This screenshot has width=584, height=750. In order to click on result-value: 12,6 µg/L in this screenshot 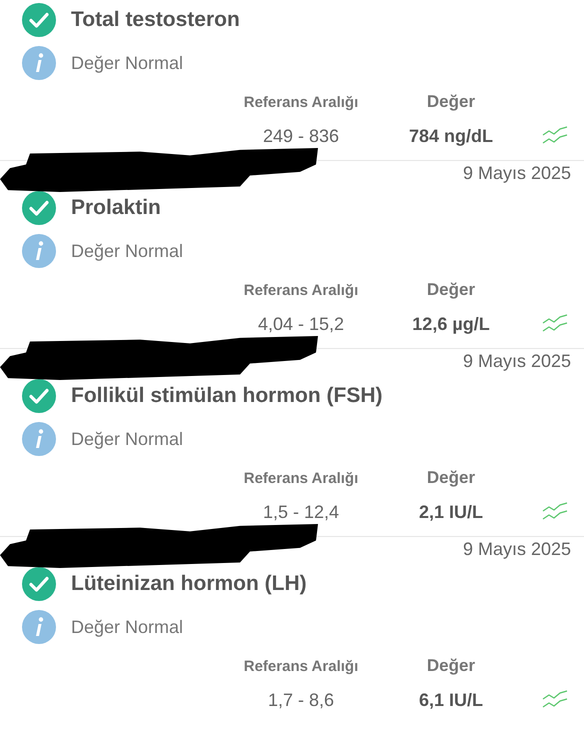, I will do `click(451, 324)`.